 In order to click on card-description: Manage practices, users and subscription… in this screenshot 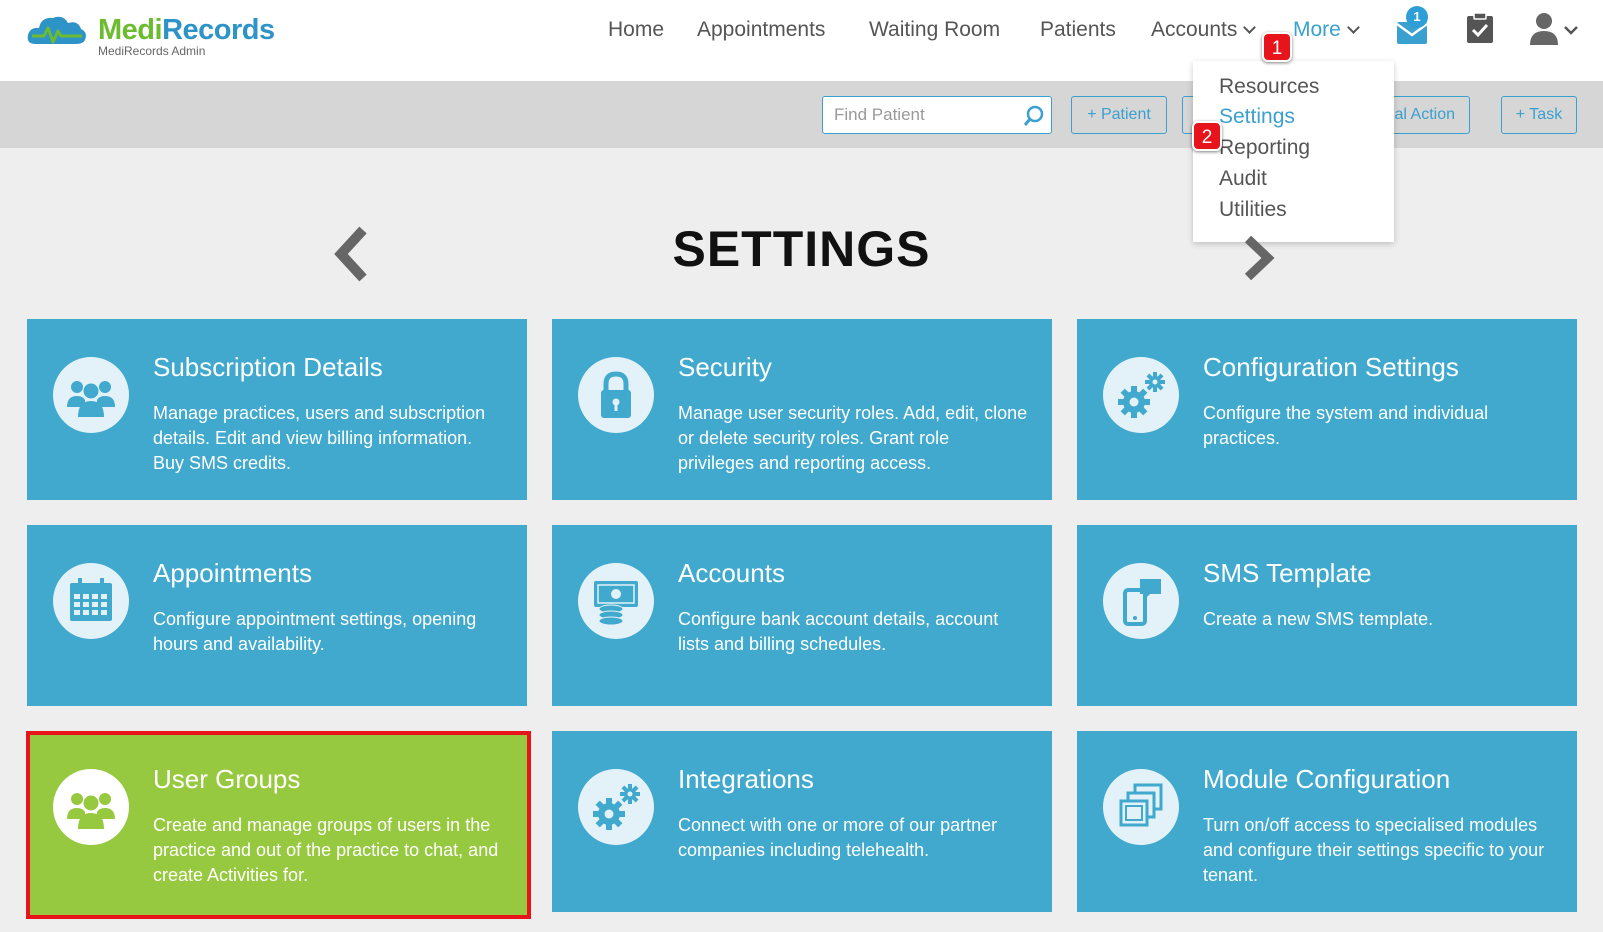, I will do `click(319, 438)`.